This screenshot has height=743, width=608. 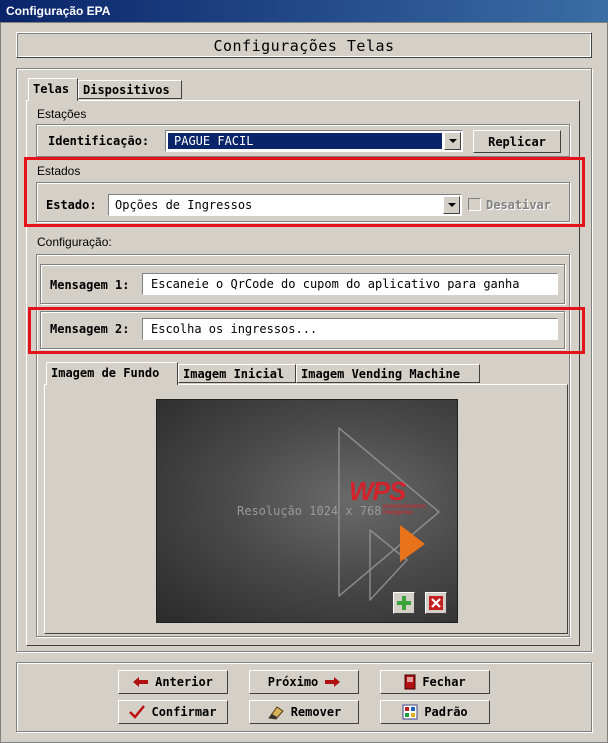 I want to click on tab-imagem-de-fundo-label: Imagem de Fundo, so click(x=105, y=373).